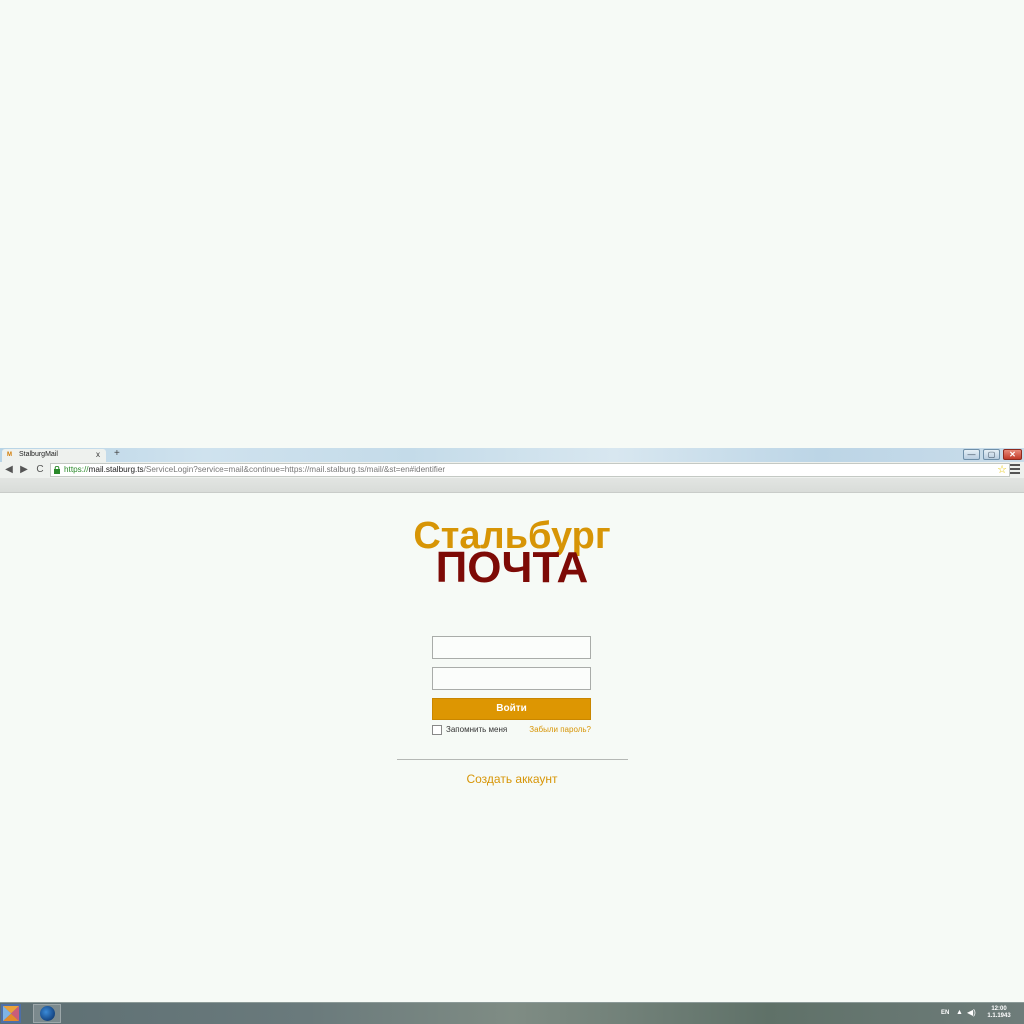  What do you see at coordinates (991, 454) in the screenshot?
I see `maximize-button: ▢` at bounding box center [991, 454].